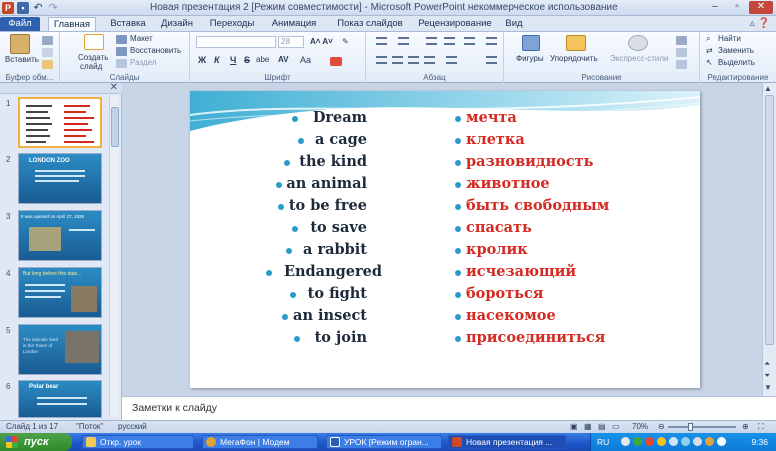 The height and width of the screenshot is (451, 776). Describe the element at coordinates (661, 426) in the screenshot. I see `zoom-out-icon: ⊖` at that location.